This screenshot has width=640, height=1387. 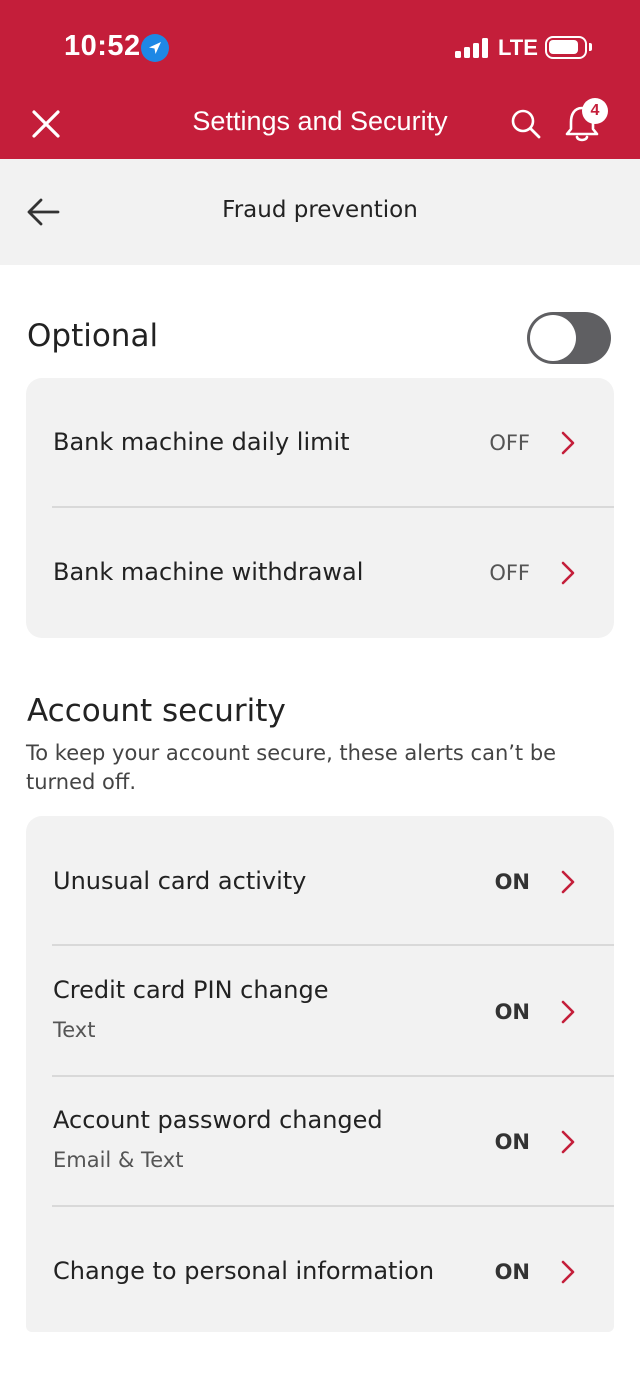 What do you see at coordinates (191, 990) in the screenshot?
I see `alert-label: Credit card PIN change` at bounding box center [191, 990].